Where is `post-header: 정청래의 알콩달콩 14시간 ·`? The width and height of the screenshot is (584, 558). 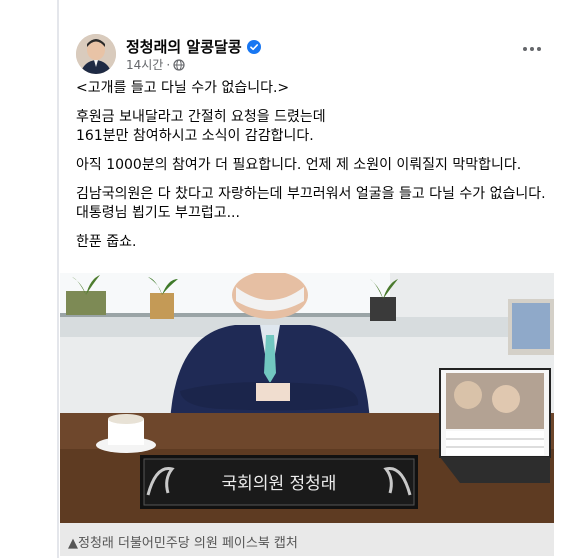
post-header: 정청래의 알콩달콩 14시간 · is located at coordinates (307, 44).